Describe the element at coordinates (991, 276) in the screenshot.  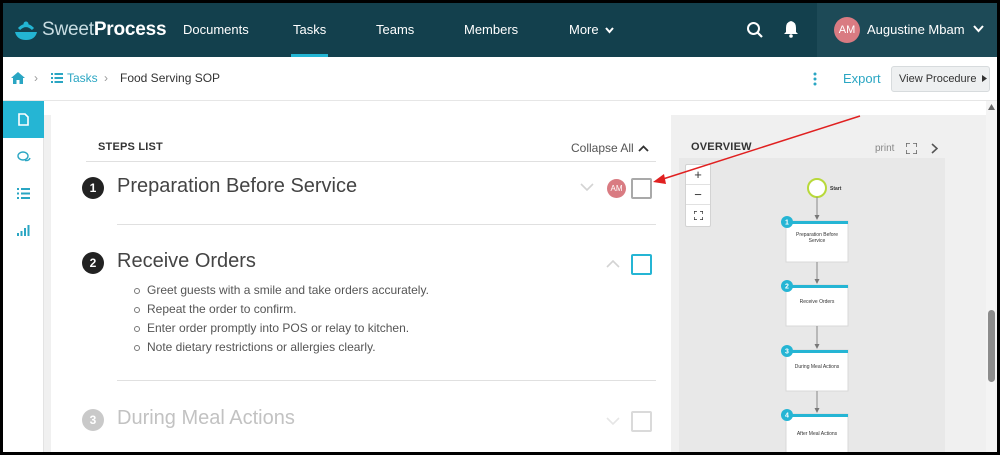
I see `scrollbar` at that location.